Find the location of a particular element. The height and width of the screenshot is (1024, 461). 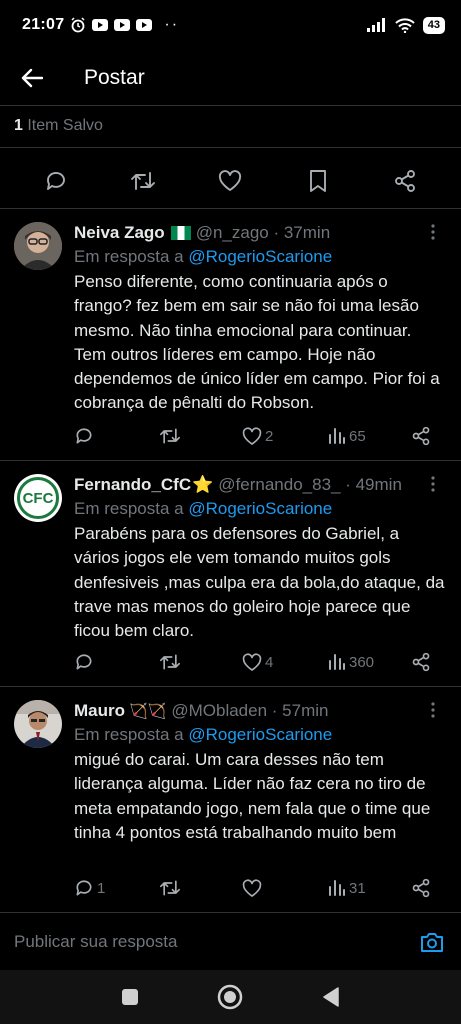

views-button: 360 is located at coordinates (351, 662).